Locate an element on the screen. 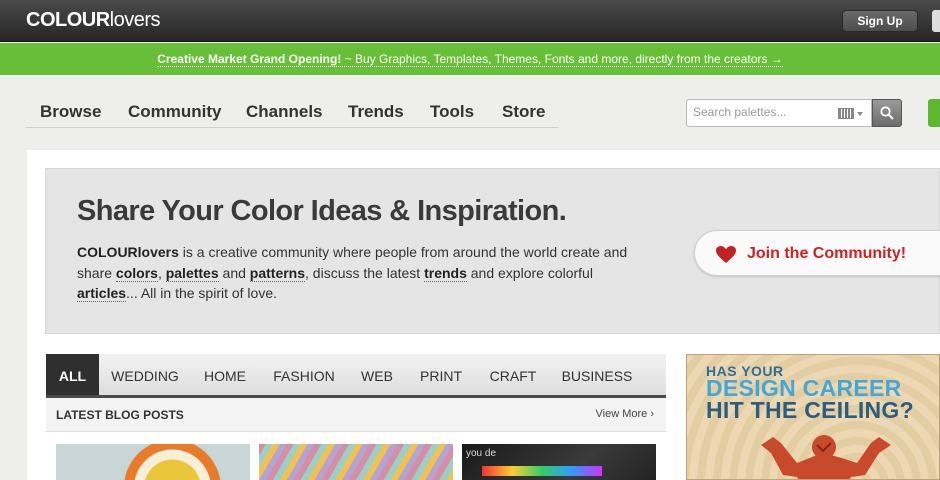 The image size is (940, 480). blog-posts-header: LATEST BLOG POSTS View More › is located at coordinates (356, 415).